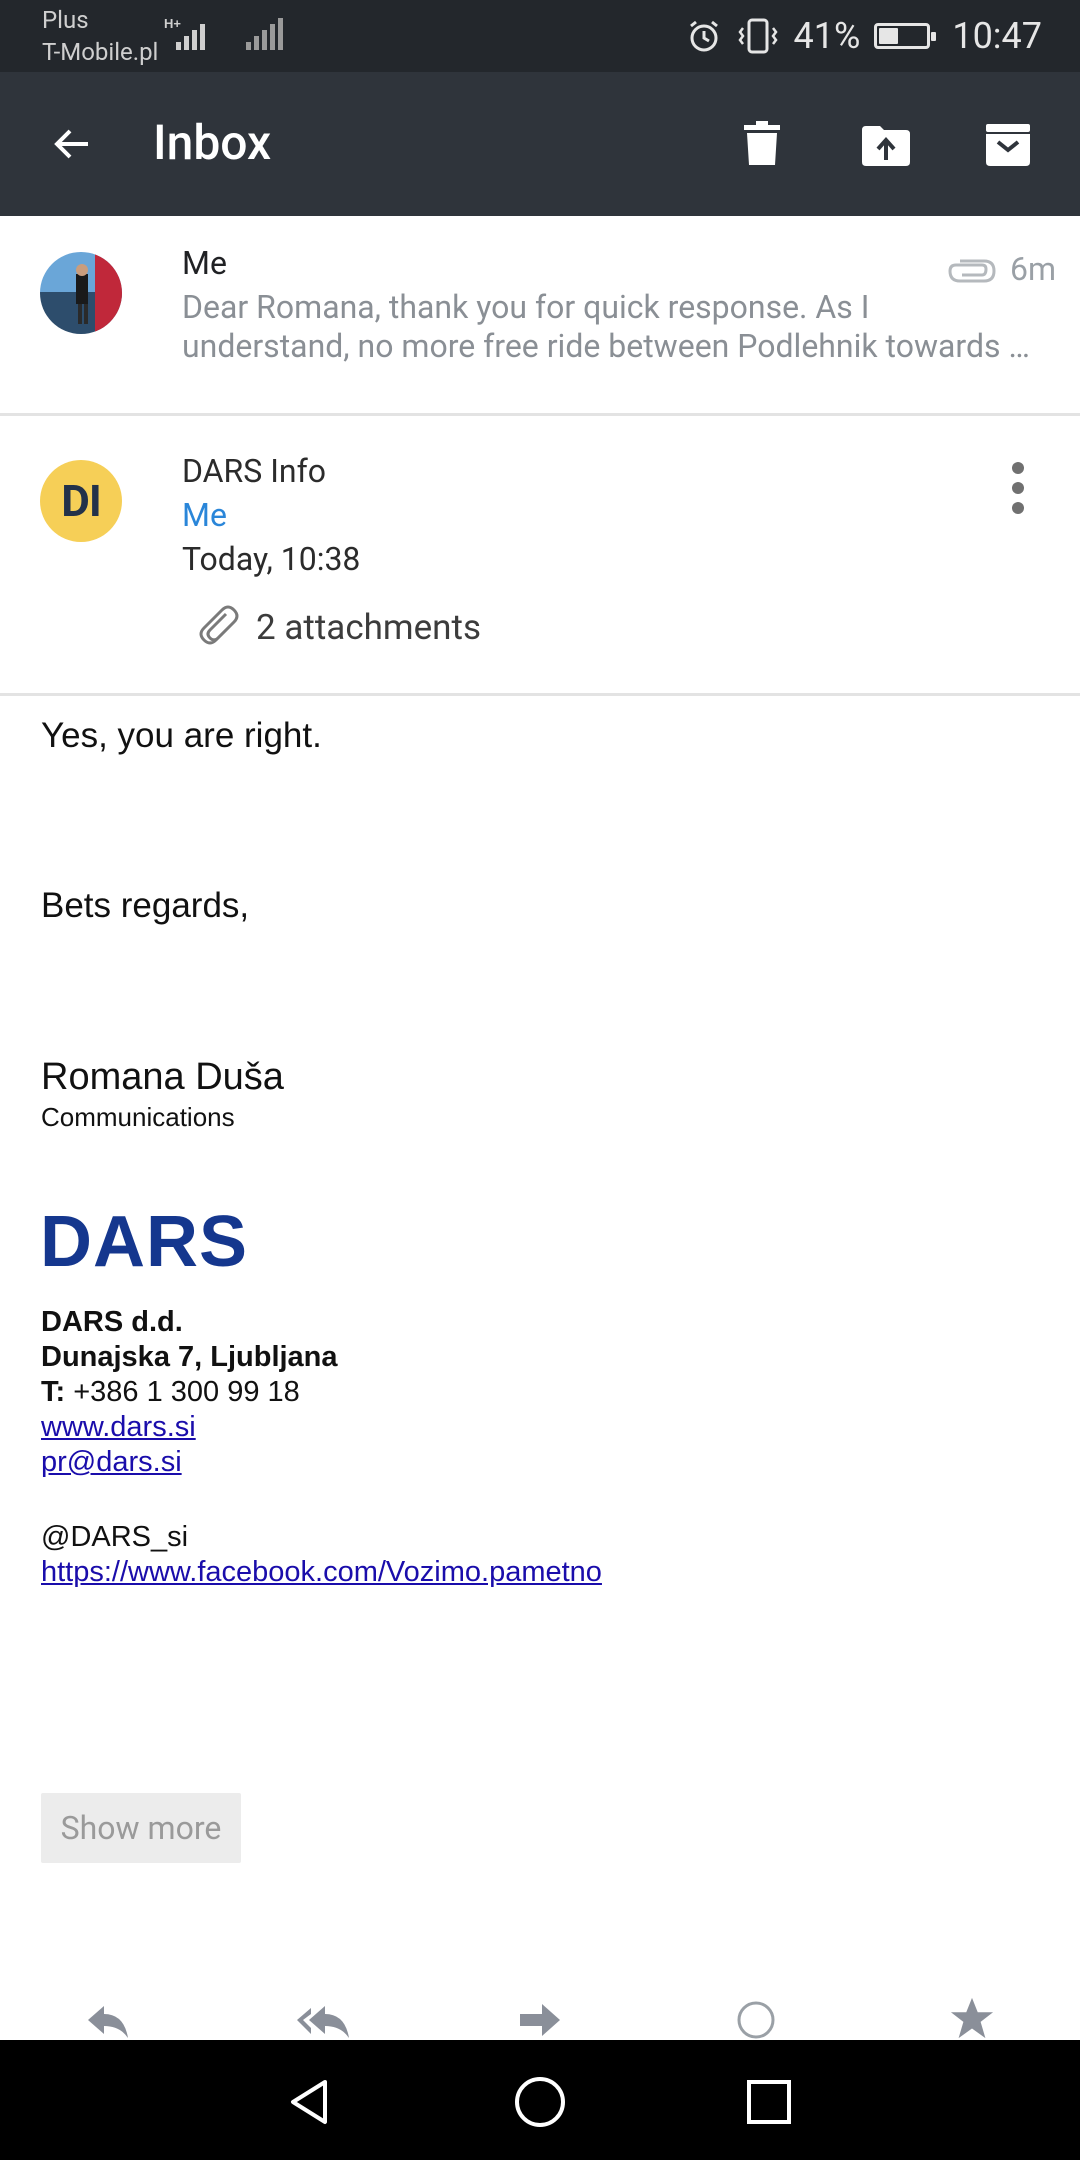  Describe the element at coordinates (108, 2022) in the screenshot. I see `reply-icon` at that location.